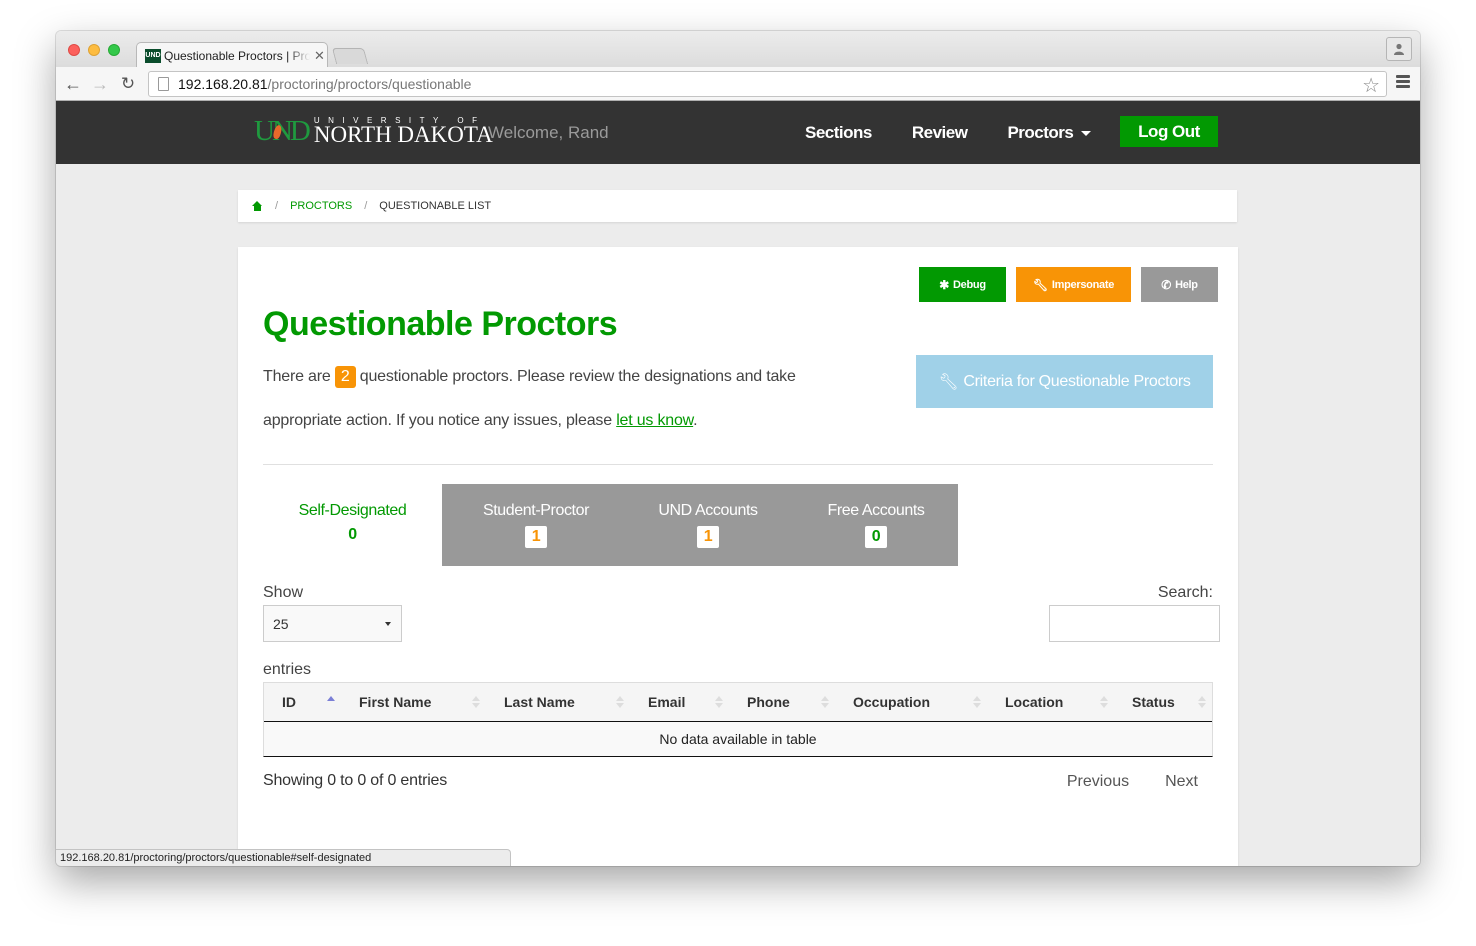 Image resolution: width=1476 pixels, height=946 pixels. I want to click on tab-self-designated: Self-Designated 0, so click(352, 525).